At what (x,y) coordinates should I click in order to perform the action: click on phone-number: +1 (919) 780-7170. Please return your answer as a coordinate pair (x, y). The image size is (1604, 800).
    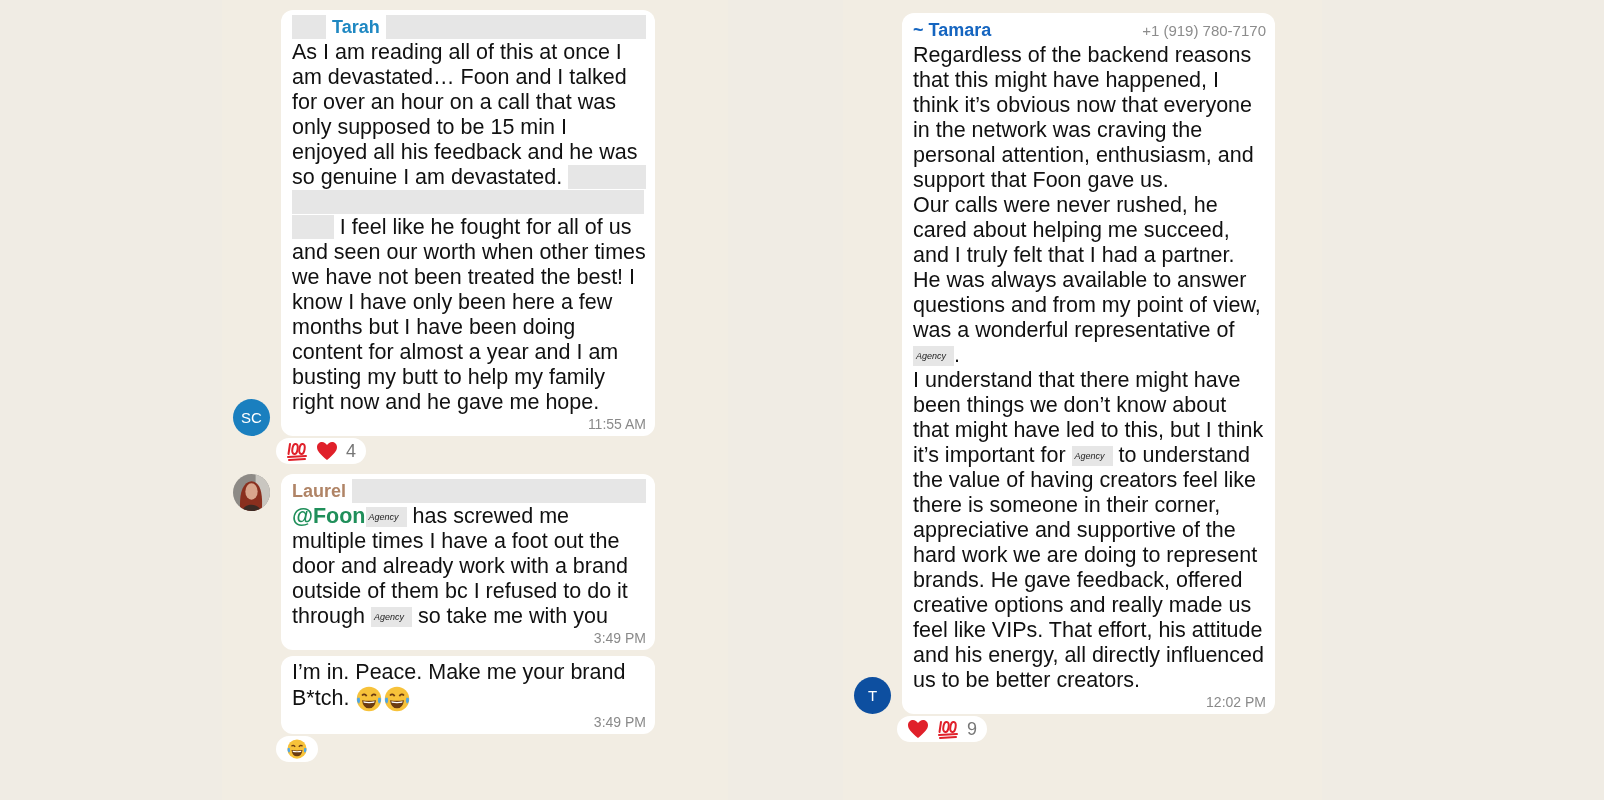
    Looking at the image, I should click on (1204, 30).